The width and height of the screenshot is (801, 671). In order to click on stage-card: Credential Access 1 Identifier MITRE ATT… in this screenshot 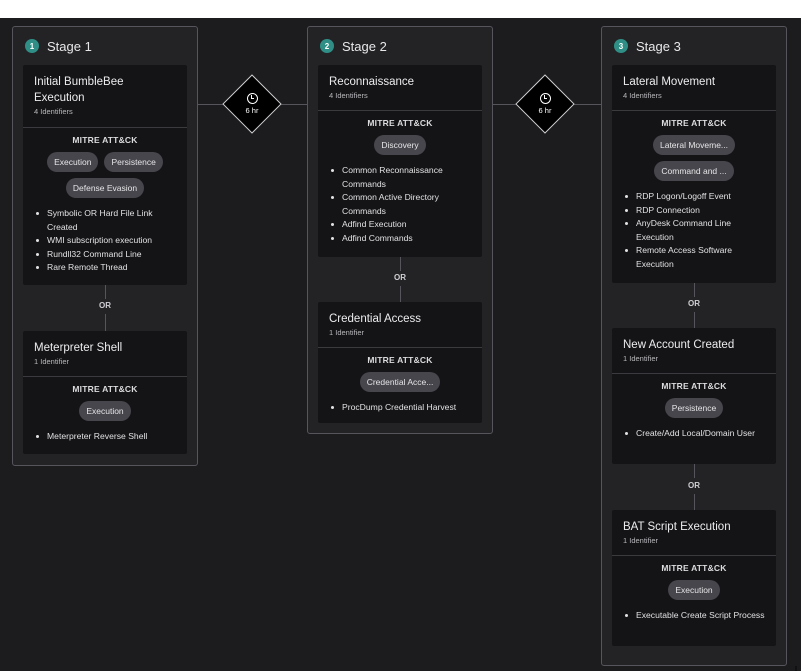, I will do `click(400, 362)`.